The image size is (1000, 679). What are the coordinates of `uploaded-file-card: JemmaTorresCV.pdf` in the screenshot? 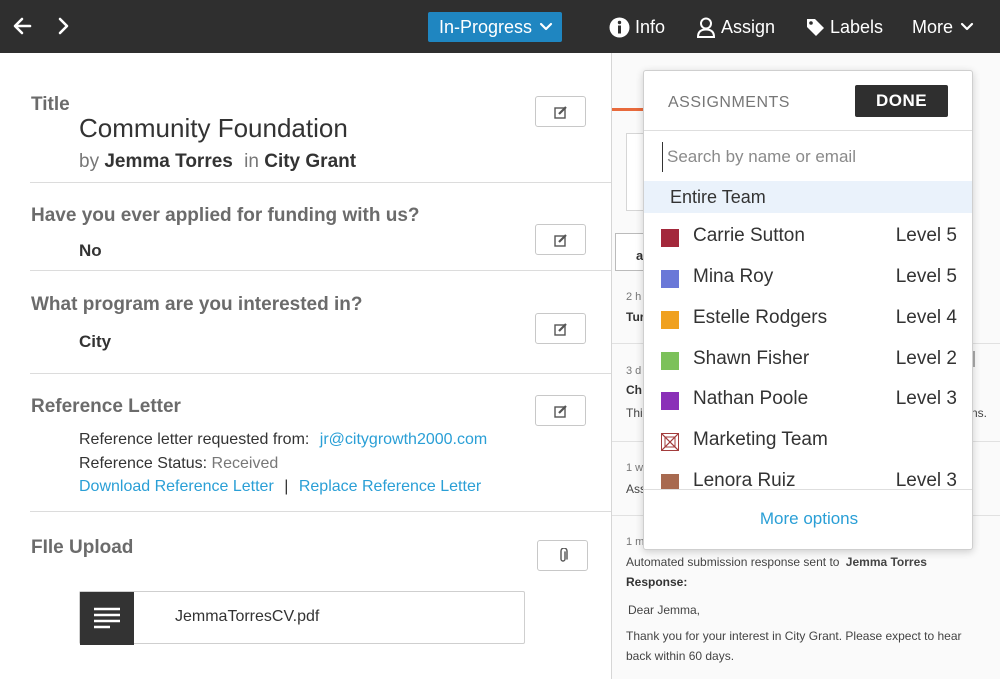 It's located at (302, 618).